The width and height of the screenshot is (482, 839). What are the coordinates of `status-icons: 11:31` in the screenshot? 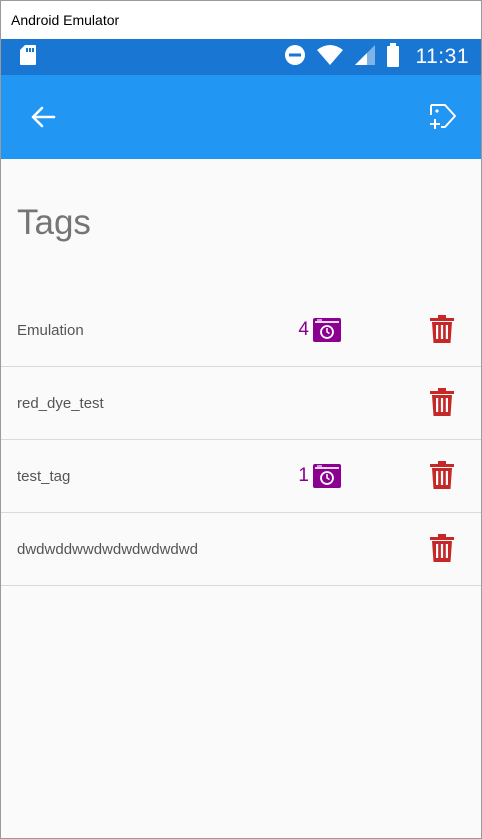 It's located at (377, 57).